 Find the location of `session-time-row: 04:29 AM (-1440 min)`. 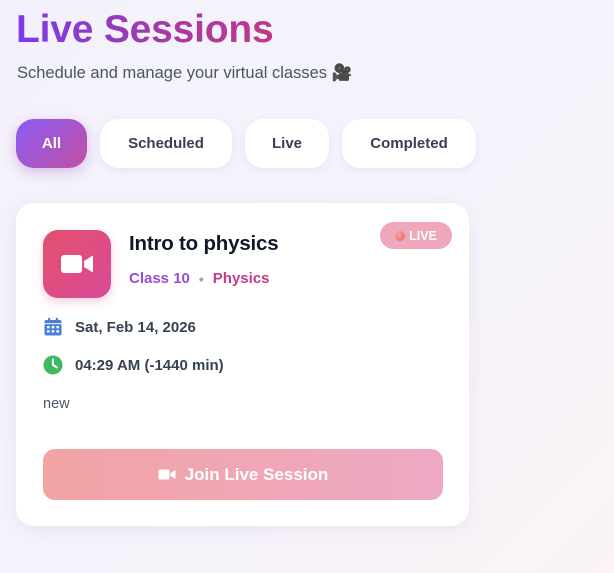

session-time-row: 04:29 AM (-1440 min) is located at coordinates (133, 365).